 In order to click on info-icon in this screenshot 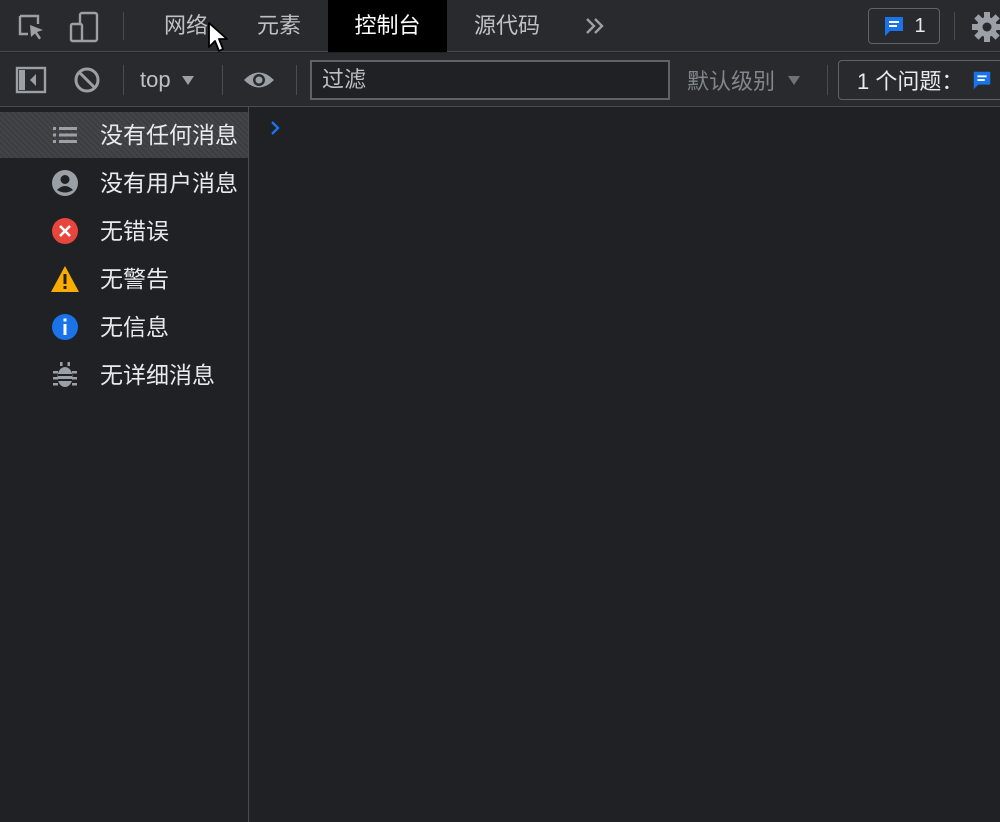, I will do `click(65, 327)`.